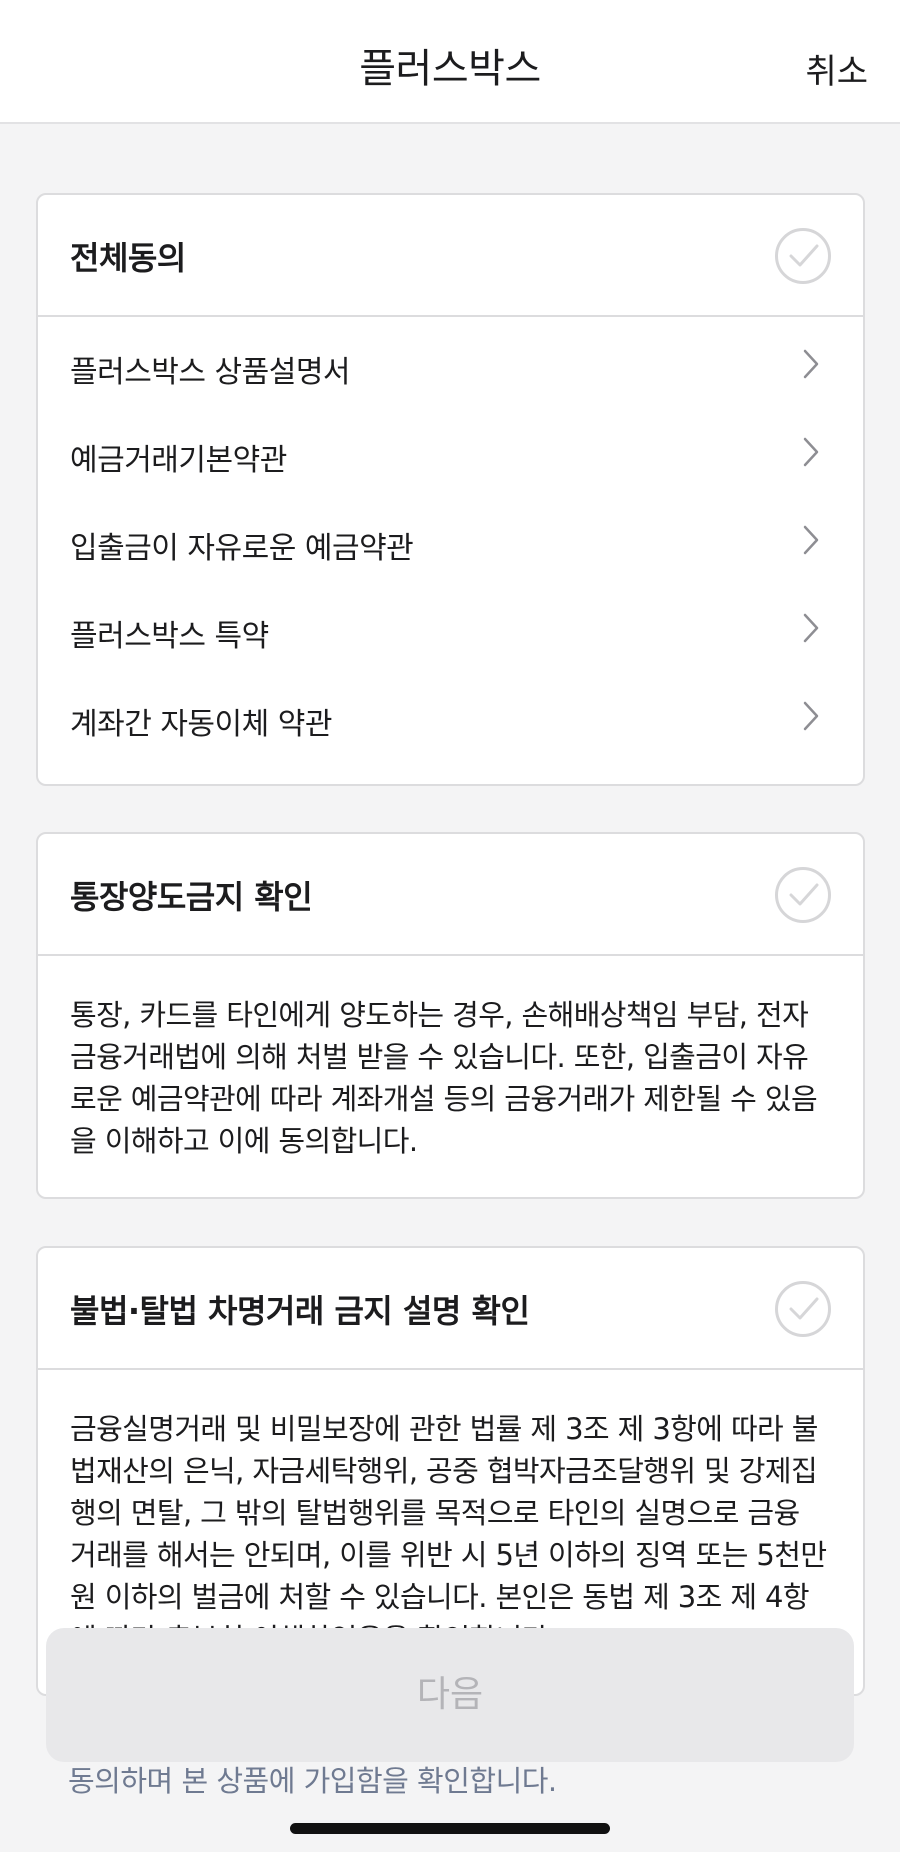 The image size is (900, 1852). Describe the element at coordinates (300, 1311) in the screenshot. I see `borrowed-name-title: 불법·탈법 차명거래 금지 설명 확인` at that location.